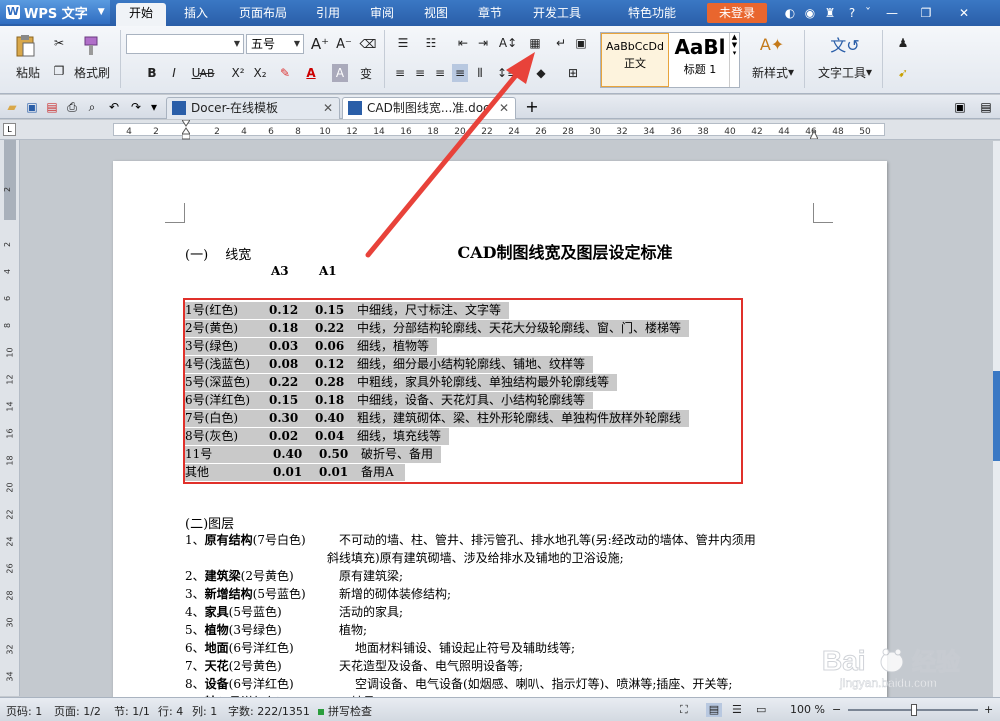 The image size is (1000, 721). What do you see at coordinates (480, 73) in the screenshot?
I see `distribute-icon: ⫴` at bounding box center [480, 73].